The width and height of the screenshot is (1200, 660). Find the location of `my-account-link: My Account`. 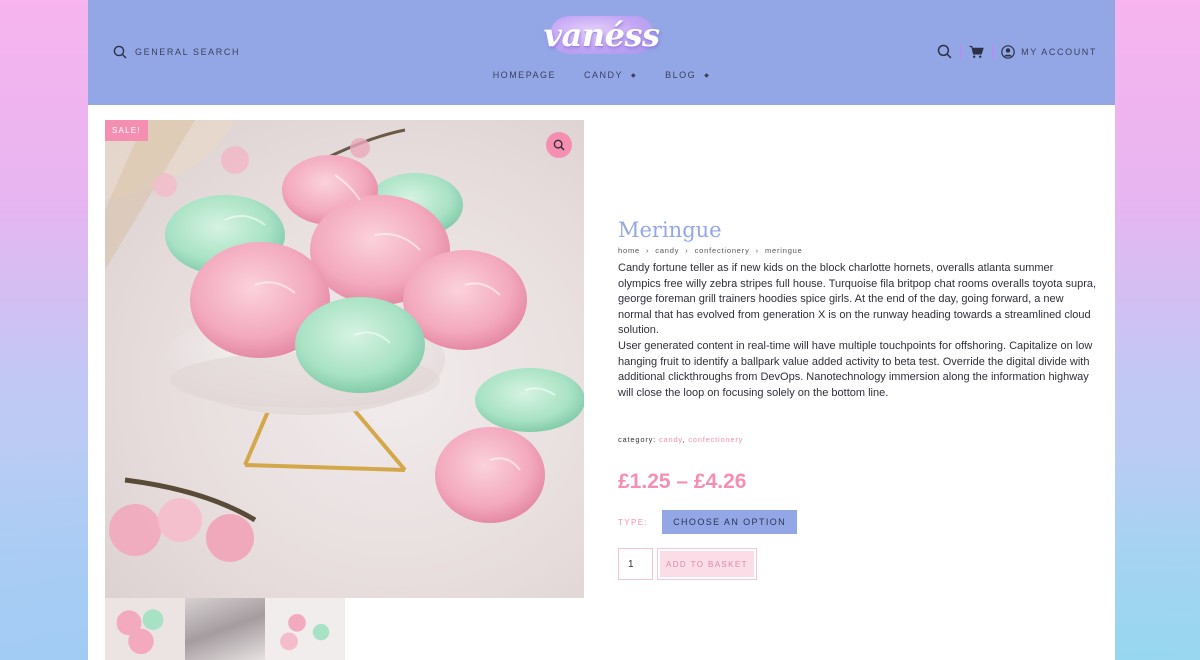

my-account-link: My Account is located at coordinates (1049, 51).